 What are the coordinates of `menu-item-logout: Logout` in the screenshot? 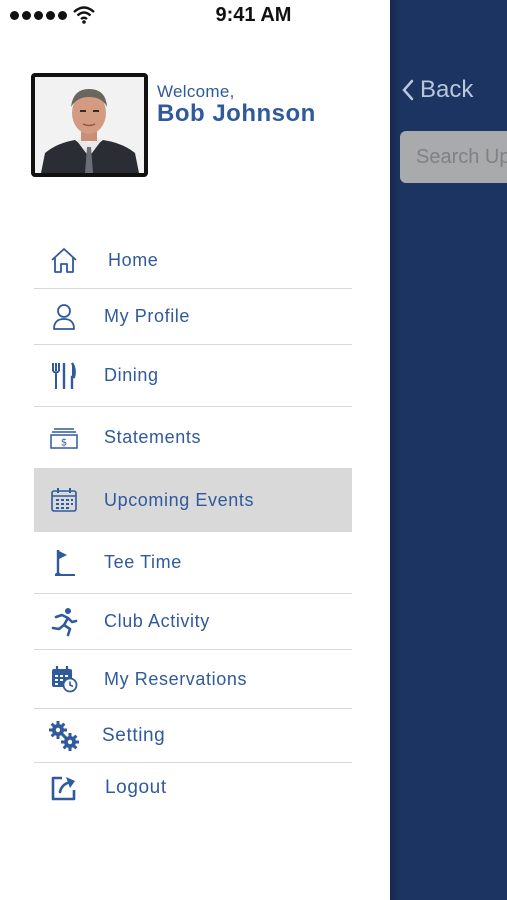 It's located at (193, 788).